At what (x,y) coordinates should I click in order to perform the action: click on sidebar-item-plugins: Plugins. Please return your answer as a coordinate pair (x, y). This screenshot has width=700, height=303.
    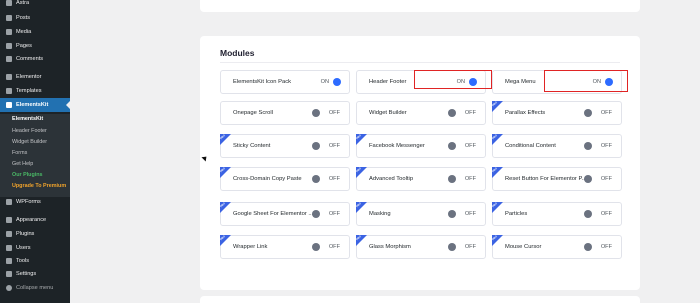
    Looking at the image, I should click on (35, 234).